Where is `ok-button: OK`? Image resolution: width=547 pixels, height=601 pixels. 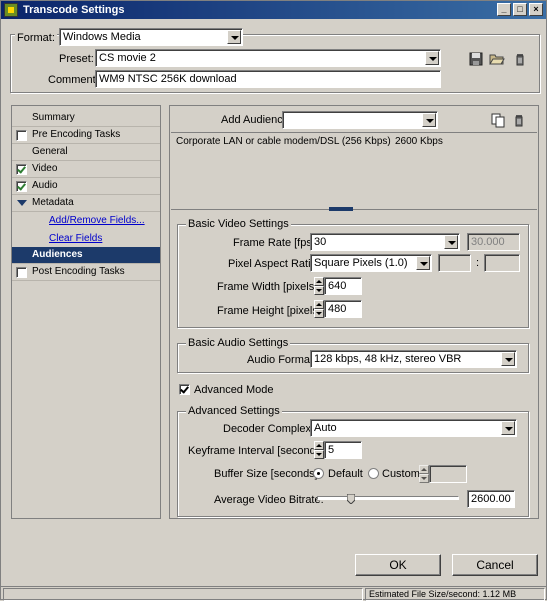 ok-button: OK is located at coordinates (398, 565).